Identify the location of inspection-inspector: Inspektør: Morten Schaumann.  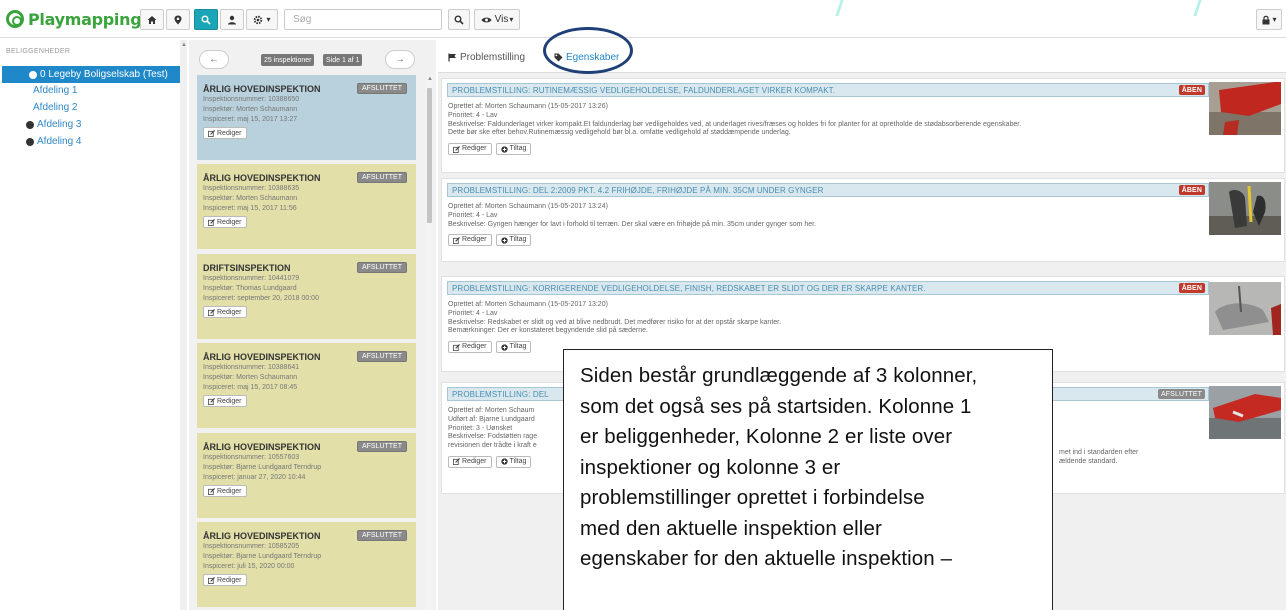
(250, 198).